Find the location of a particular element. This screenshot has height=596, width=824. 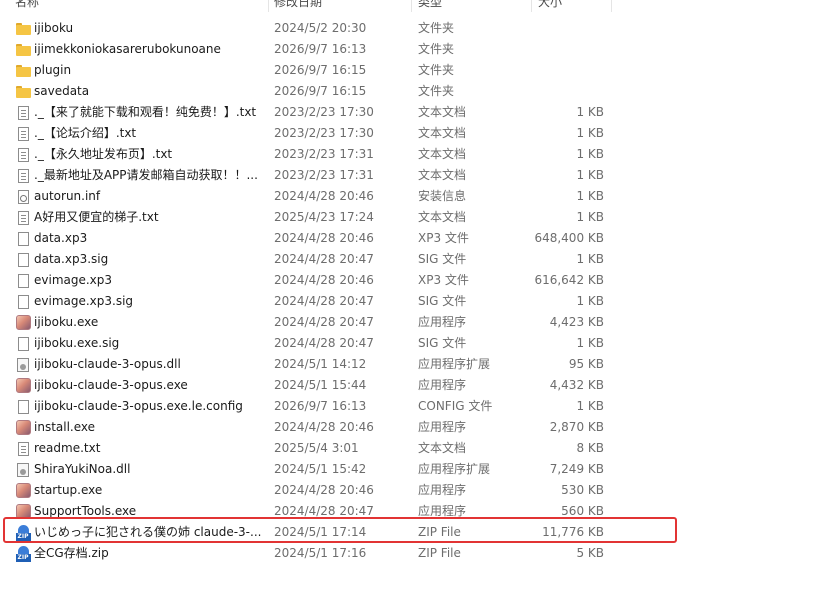

file-row: autorun.inf 2024/4/28 20:46 安装信息 1 KB is located at coordinates (306, 196).